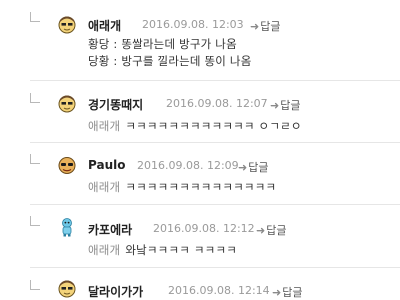  What do you see at coordinates (110, 229) in the screenshot?
I see `comment-author: 카포에라` at bounding box center [110, 229].